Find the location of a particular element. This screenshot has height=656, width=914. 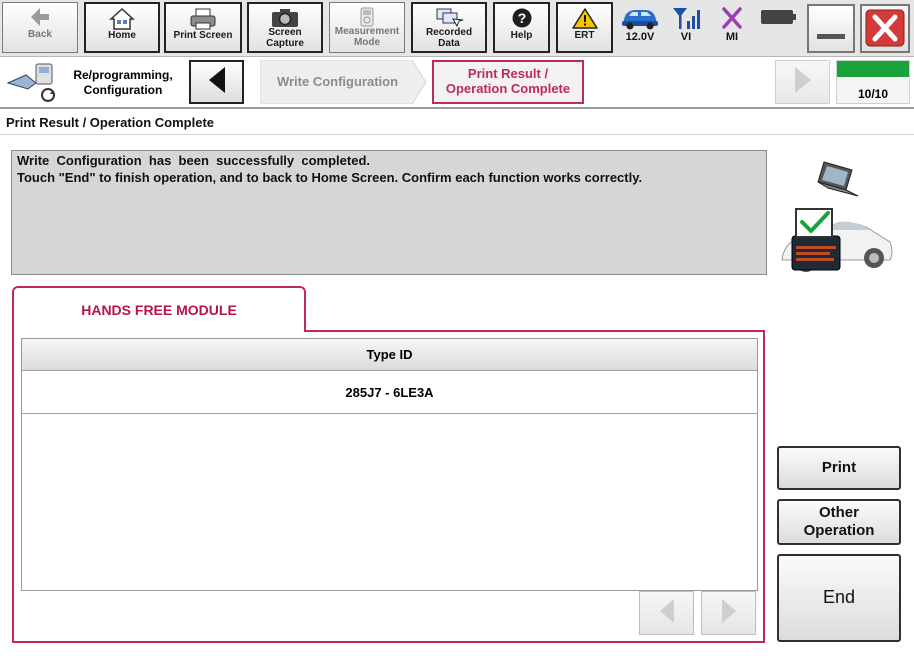

battery-icon is located at coordinates (778, 18).